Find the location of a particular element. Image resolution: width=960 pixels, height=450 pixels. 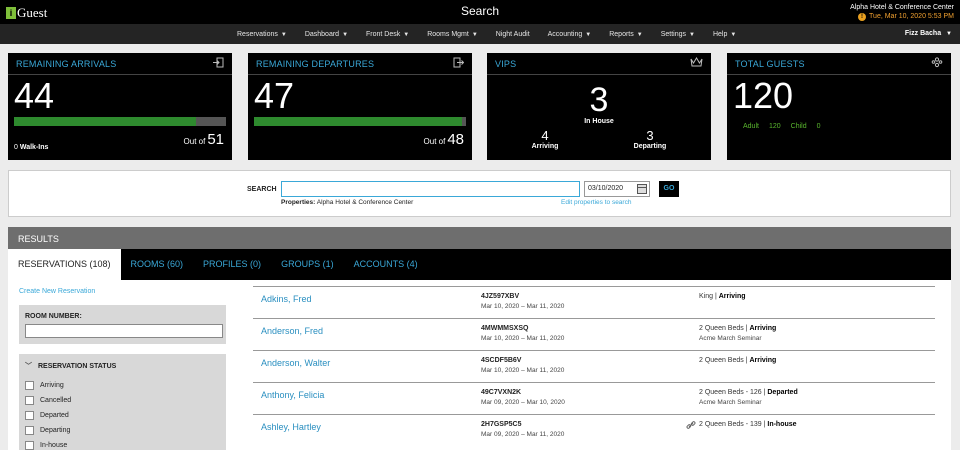

reservation-status: Departed is located at coordinates (782, 392).